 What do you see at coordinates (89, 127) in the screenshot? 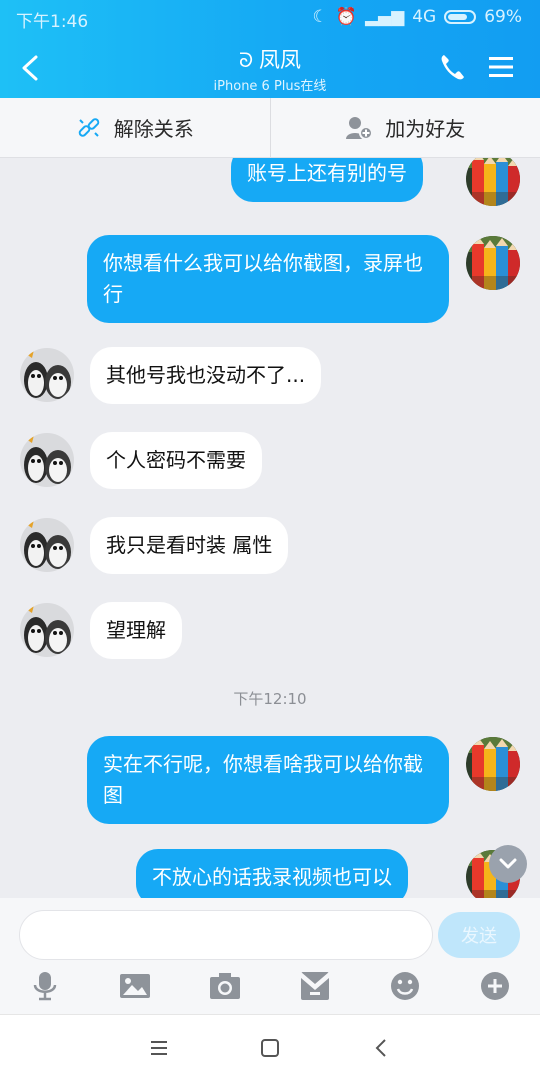
I see `unlink-icon` at bounding box center [89, 127].